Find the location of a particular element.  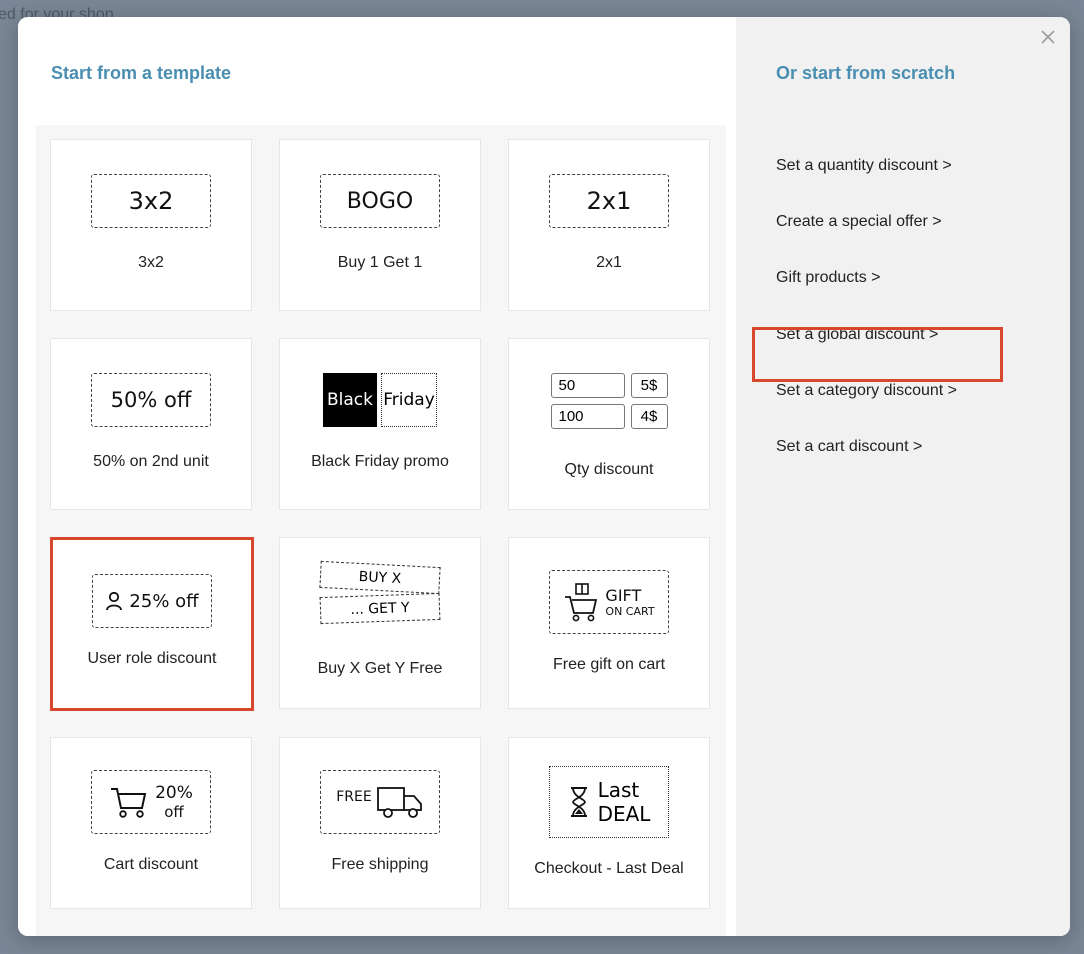

template-card-free-shipping: FREE Free shipping is located at coordinates (380, 823).